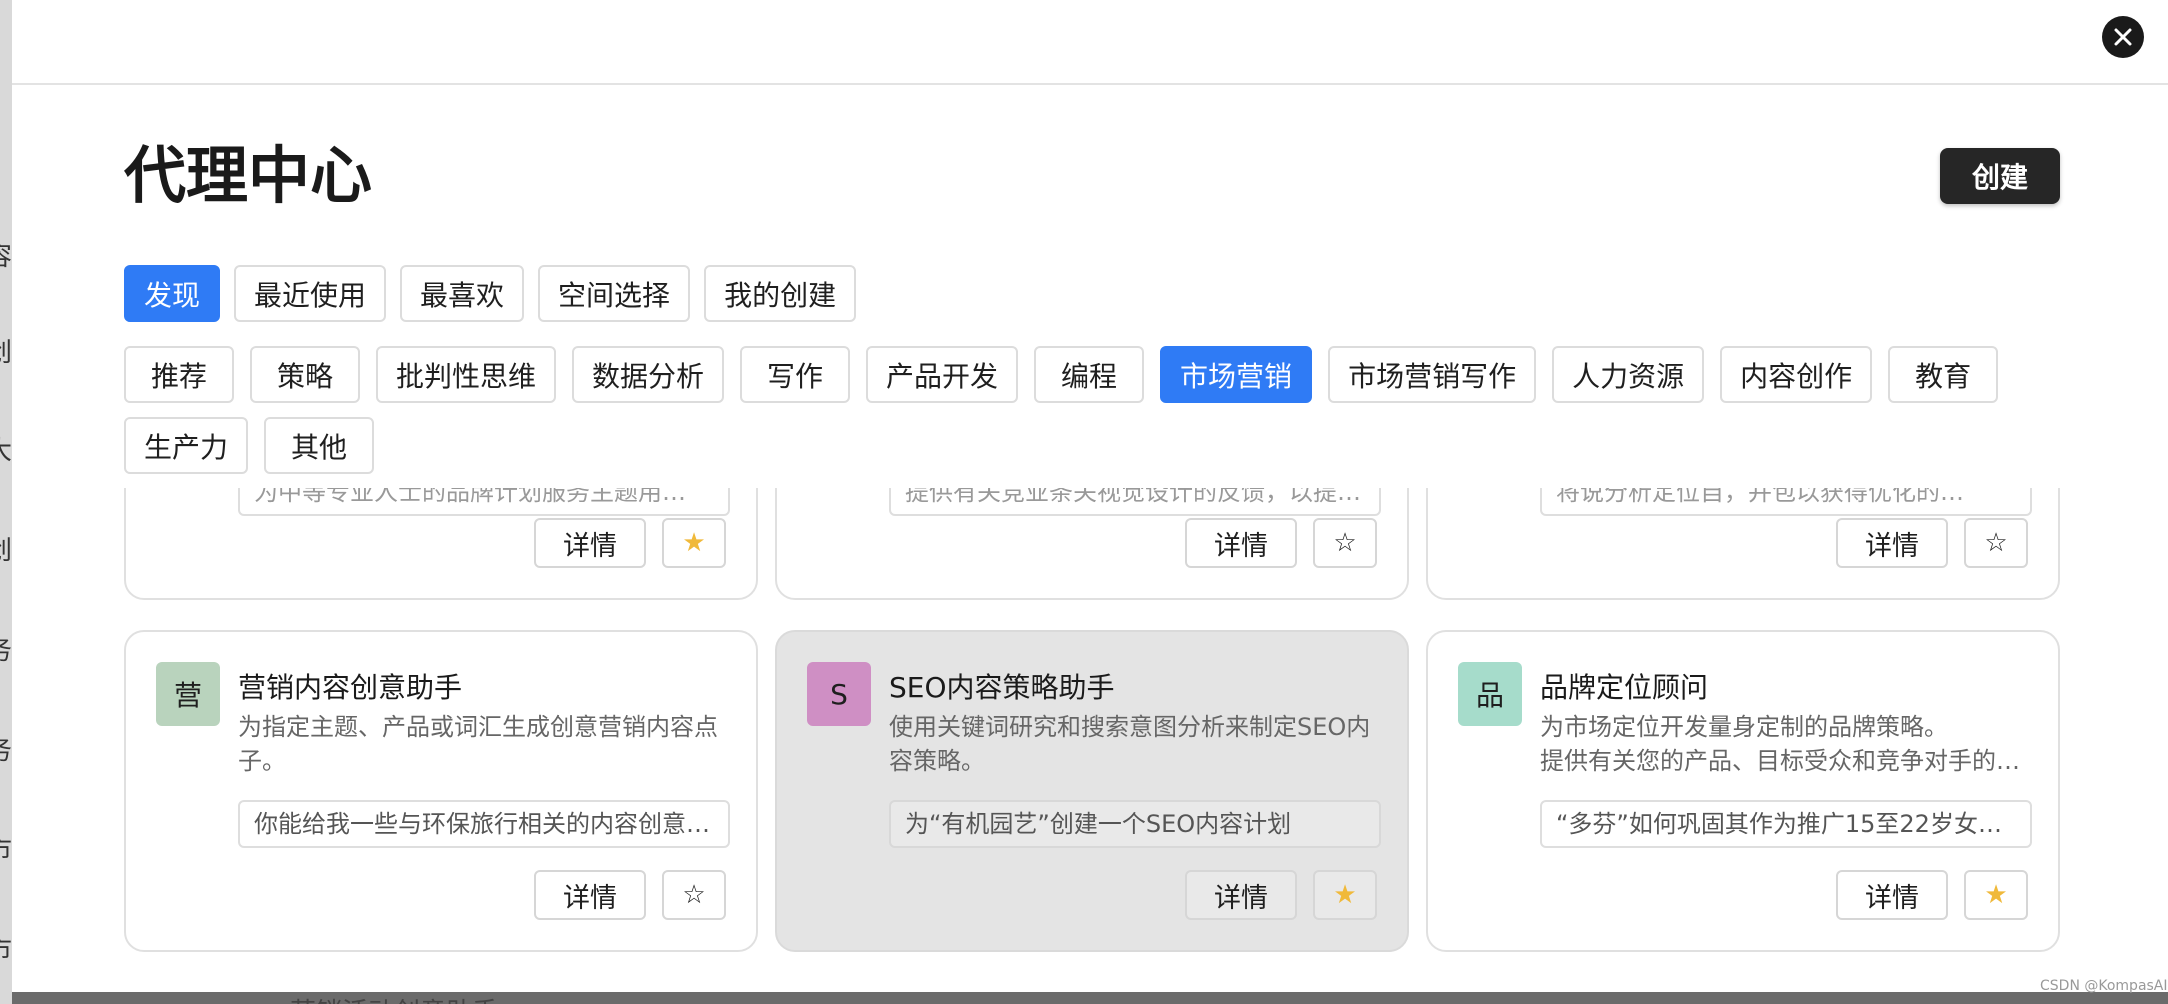  What do you see at coordinates (1624, 687) in the screenshot?
I see `agent-title: 品牌定位顾问` at bounding box center [1624, 687].